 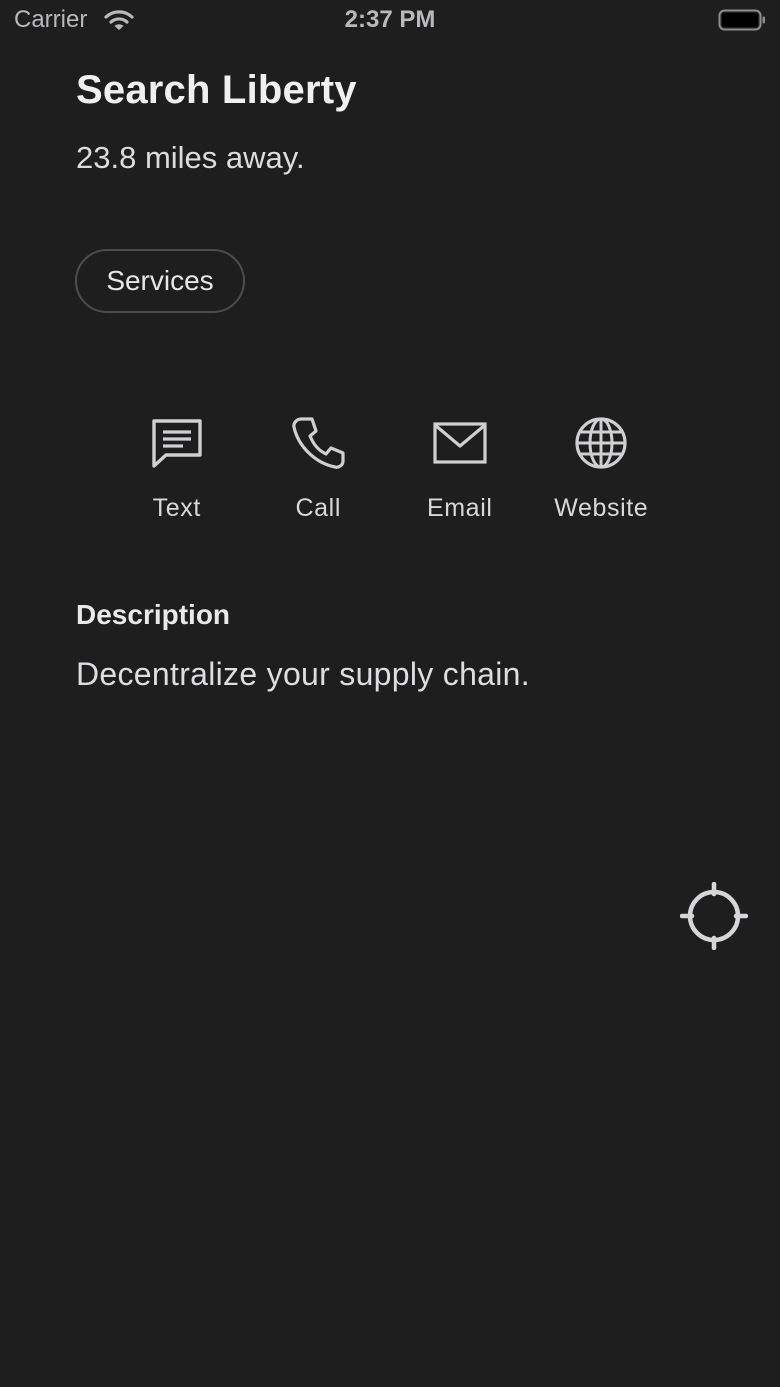 I want to click on globe-icon, so click(x=601, y=443).